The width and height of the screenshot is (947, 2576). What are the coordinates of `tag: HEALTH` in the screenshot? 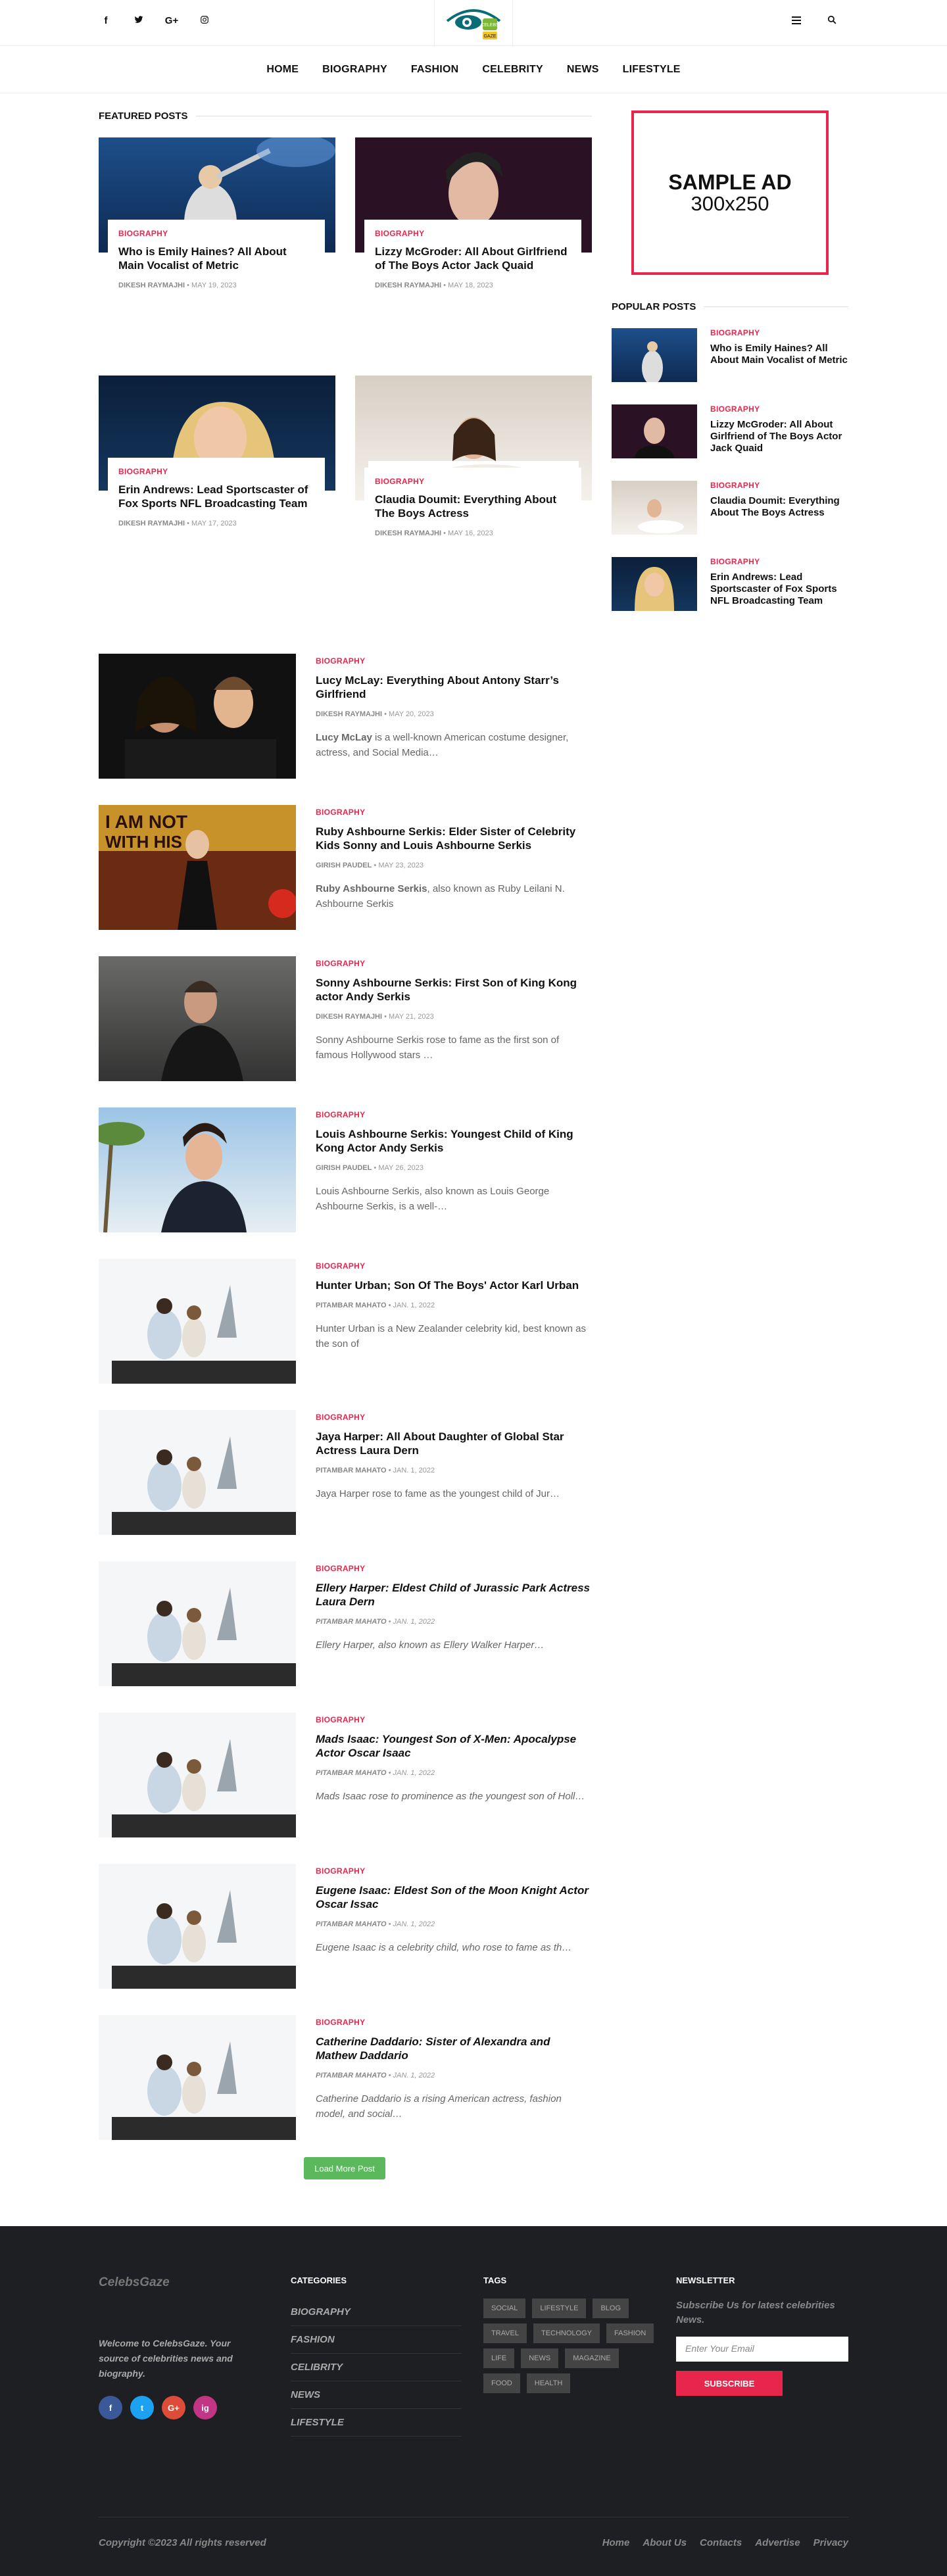 It's located at (548, 2383).